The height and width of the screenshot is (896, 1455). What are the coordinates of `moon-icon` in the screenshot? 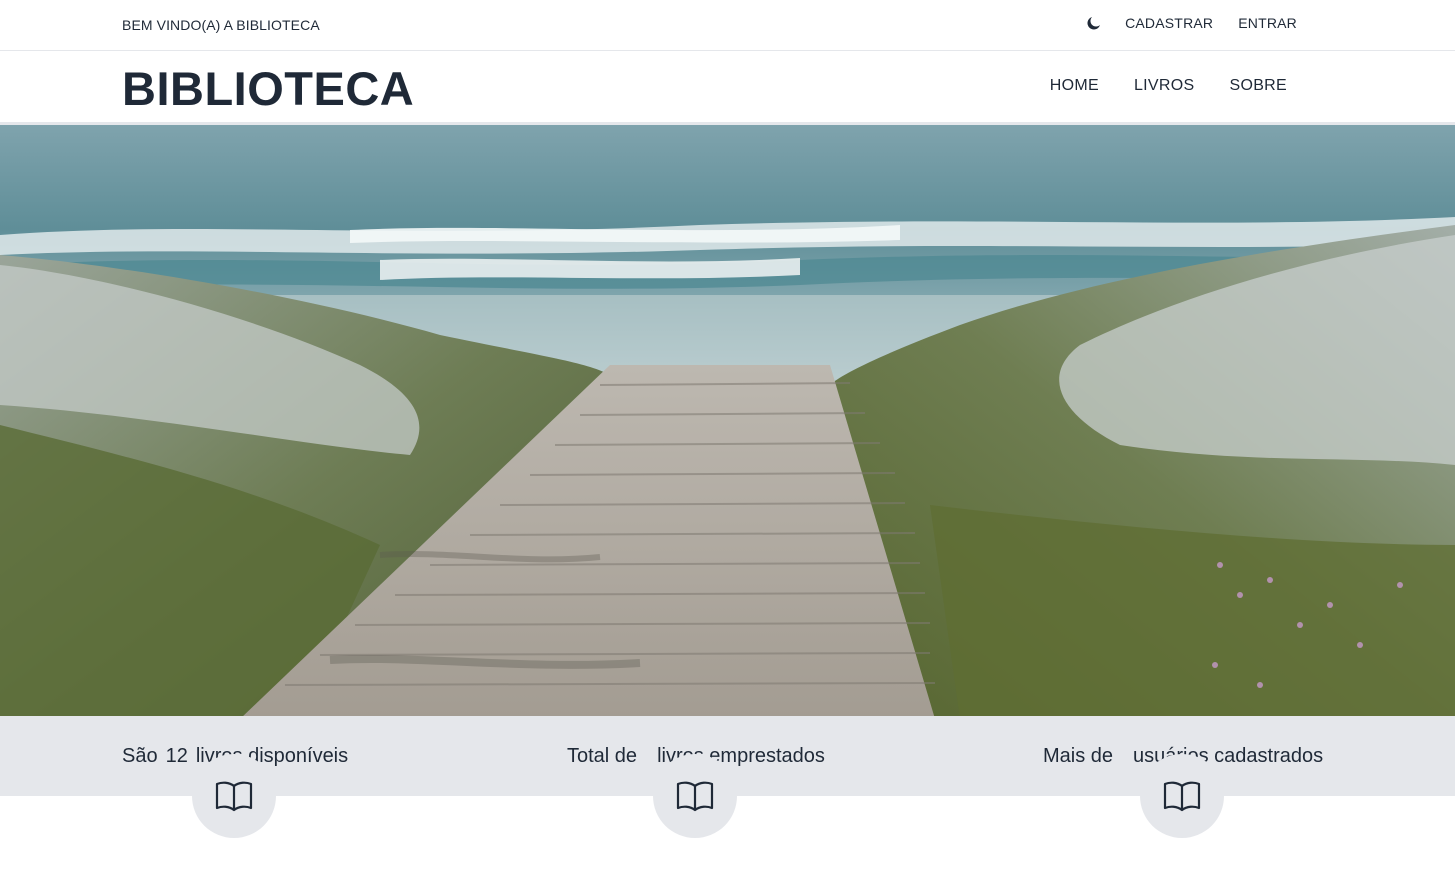 It's located at (1094, 23).